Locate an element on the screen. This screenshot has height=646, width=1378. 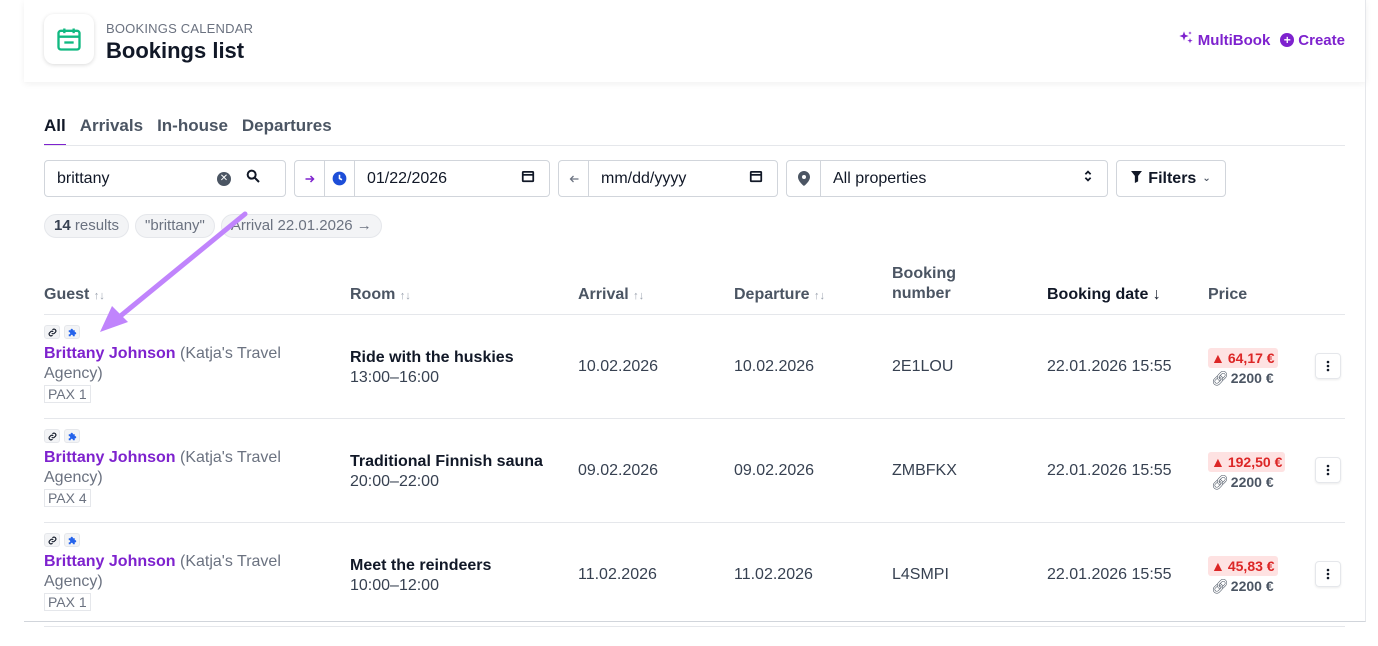
room-time: 10:00–12:00 is located at coordinates (394, 585).